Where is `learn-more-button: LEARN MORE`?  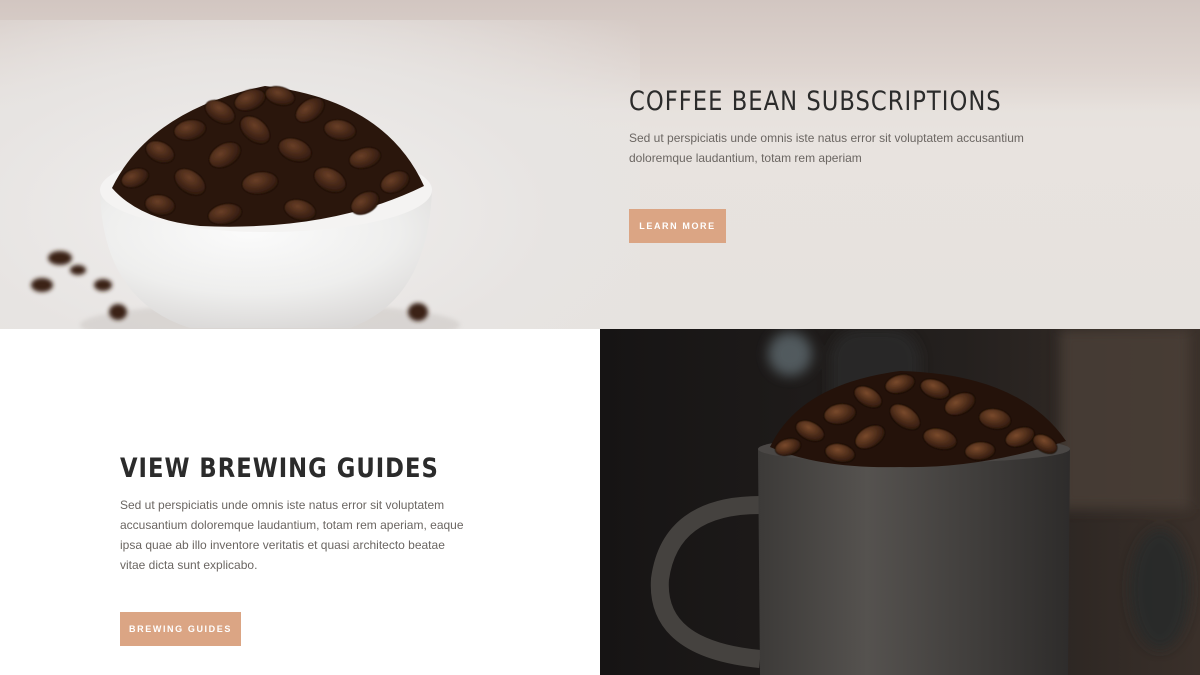 learn-more-button: LEARN MORE is located at coordinates (677, 226).